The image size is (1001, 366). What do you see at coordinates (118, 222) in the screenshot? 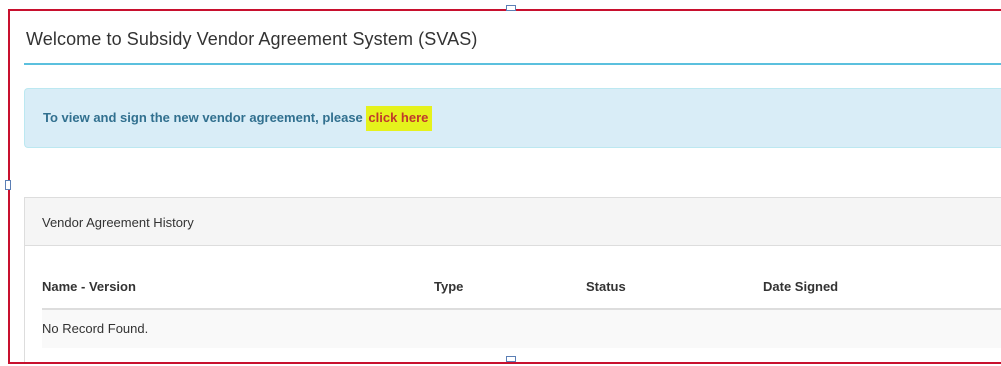
I see `panel-title: Vendor Agreement History` at bounding box center [118, 222].